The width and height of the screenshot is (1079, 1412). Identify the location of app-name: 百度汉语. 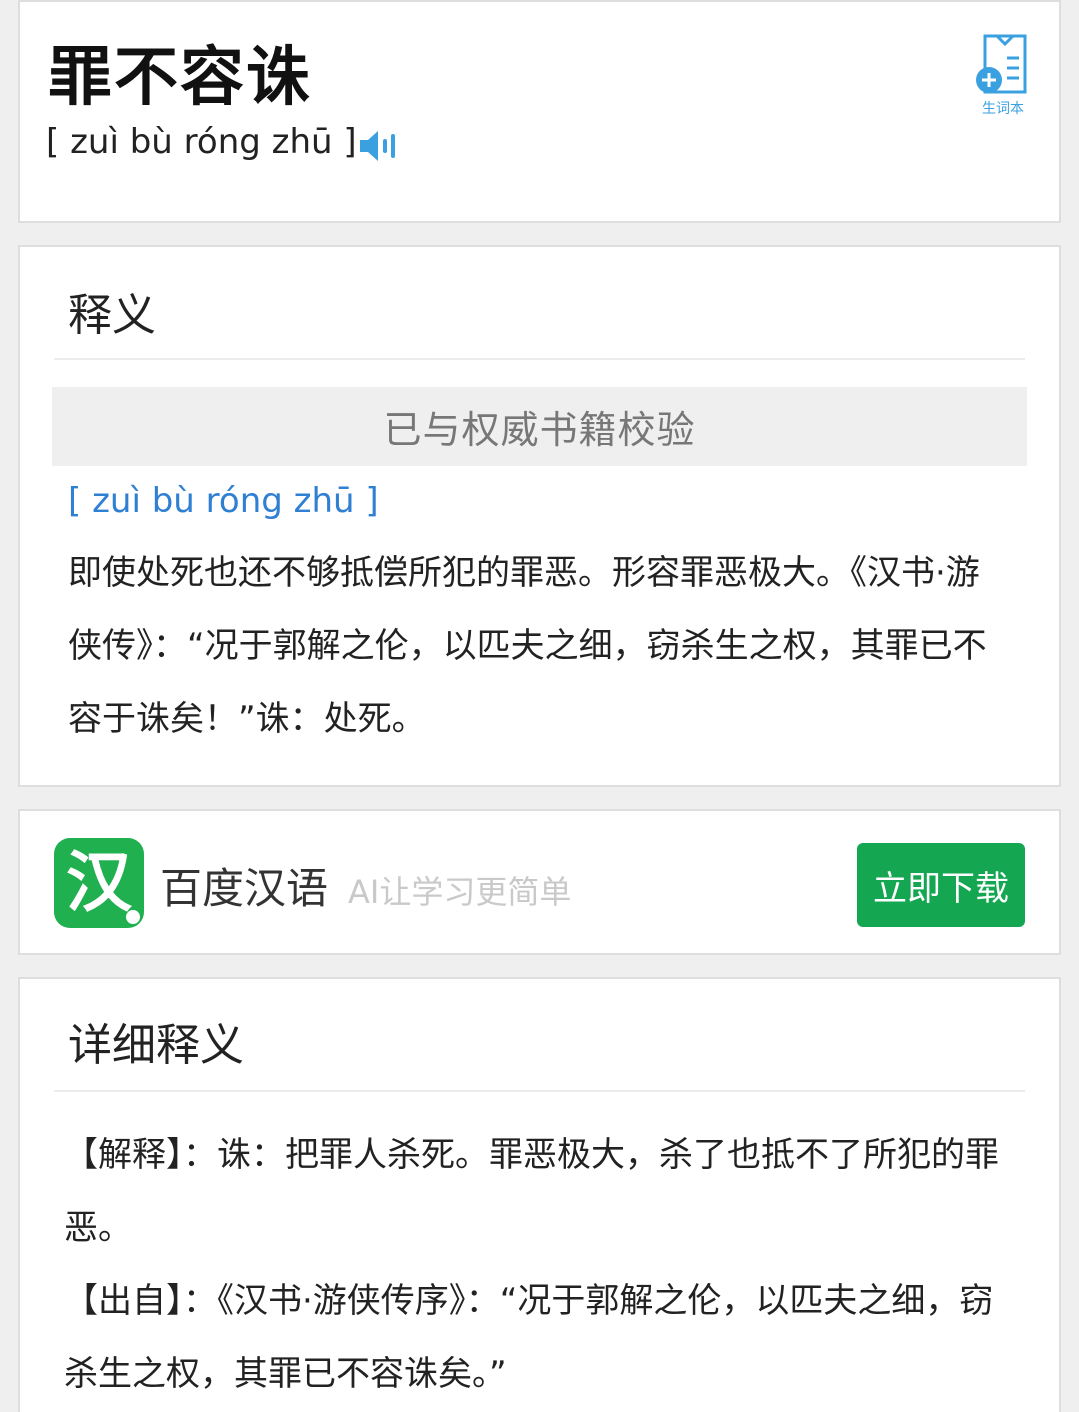
(244, 888).